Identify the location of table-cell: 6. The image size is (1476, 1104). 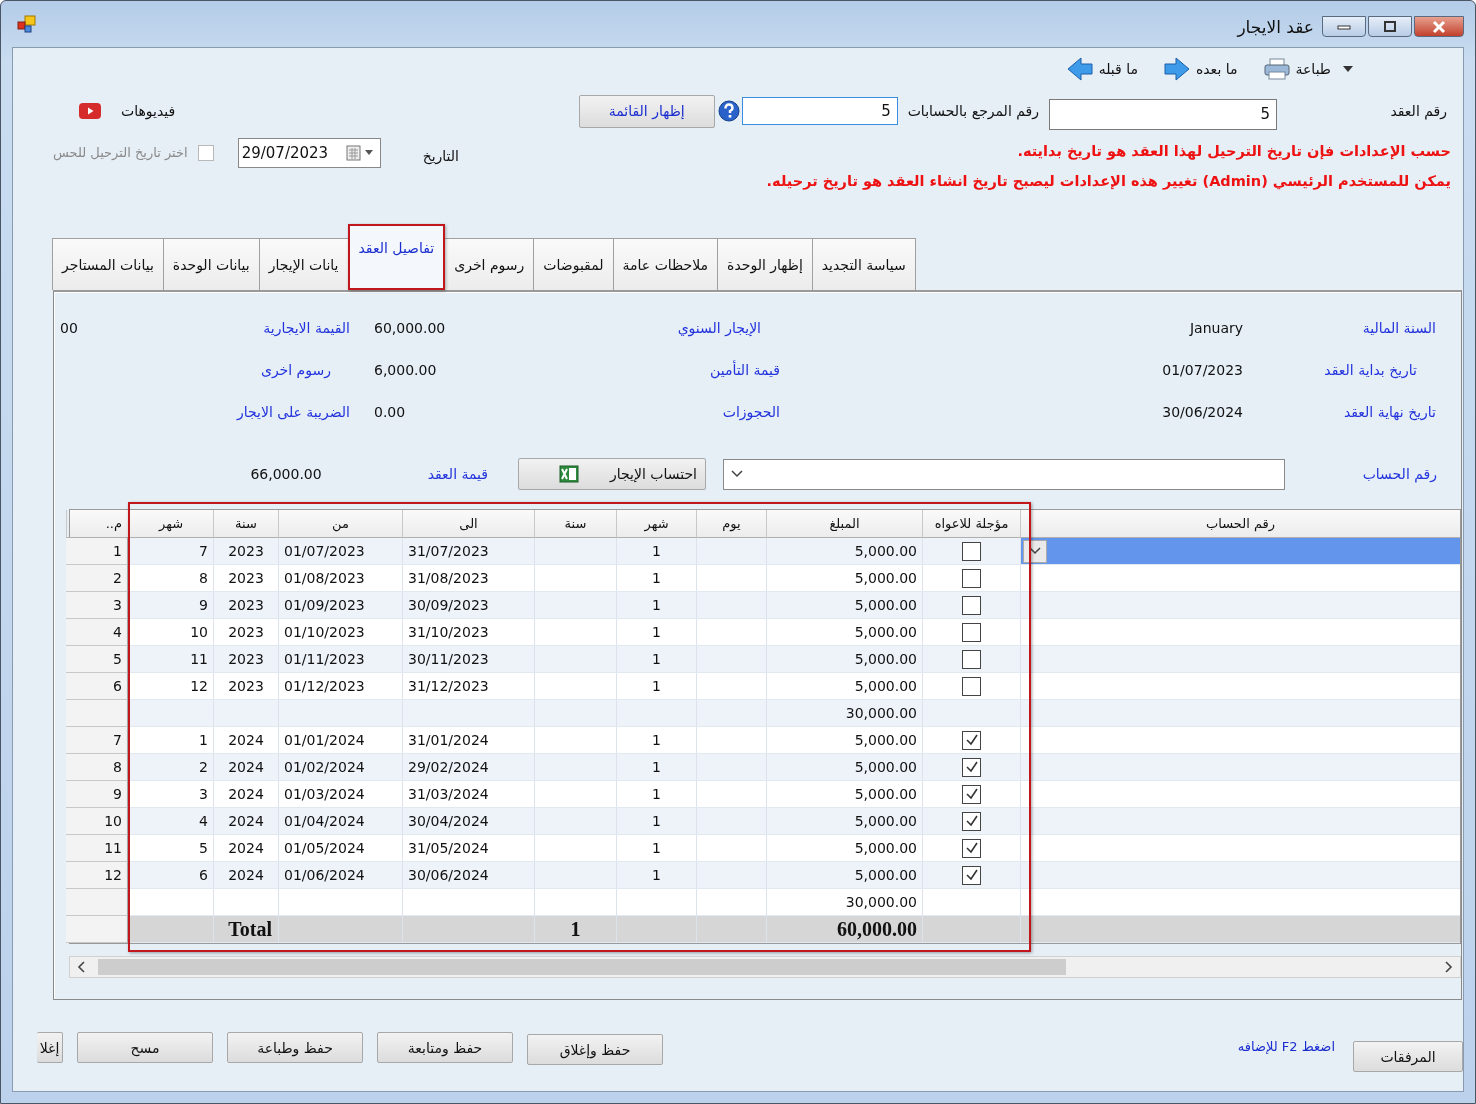
(170, 875).